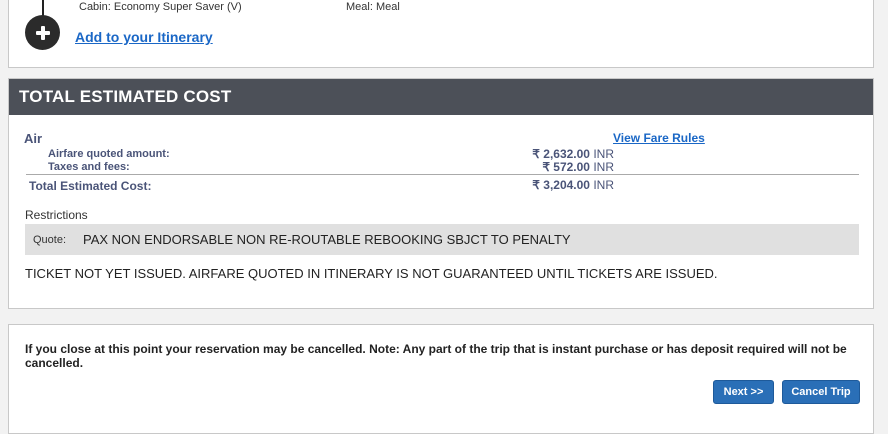 This screenshot has height=434, width=888. I want to click on taxes-amount: ₹ 572.00, so click(566, 167).